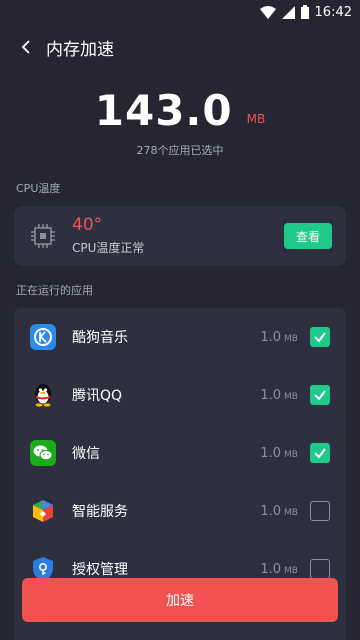 The height and width of the screenshot is (640, 360). Describe the element at coordinates (38, 188) in the screenshot. I see `cpu-section-label: CPU温度` at that location.